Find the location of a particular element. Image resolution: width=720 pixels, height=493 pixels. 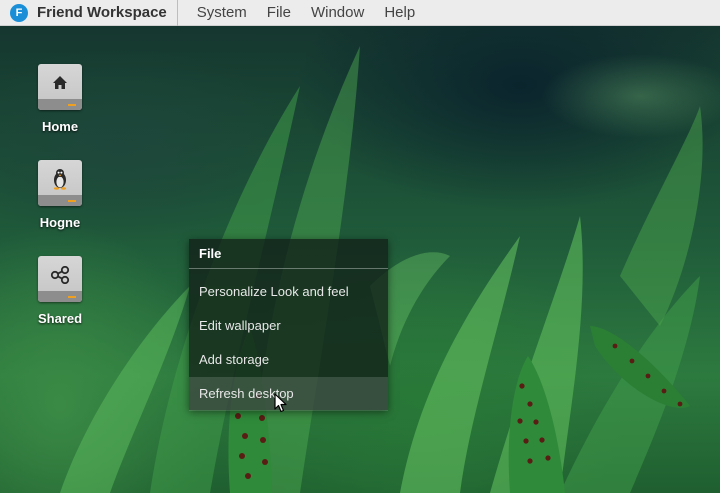

menu-window: Window is located at coordinates (337, 13).